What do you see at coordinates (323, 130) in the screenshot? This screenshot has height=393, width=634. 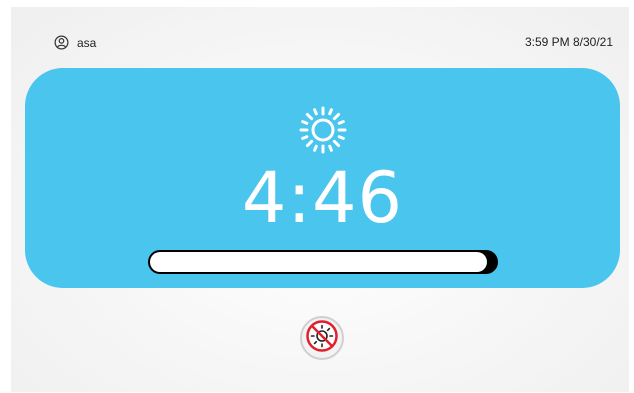 I see `sun-icon` at bounding box center [323, 130].